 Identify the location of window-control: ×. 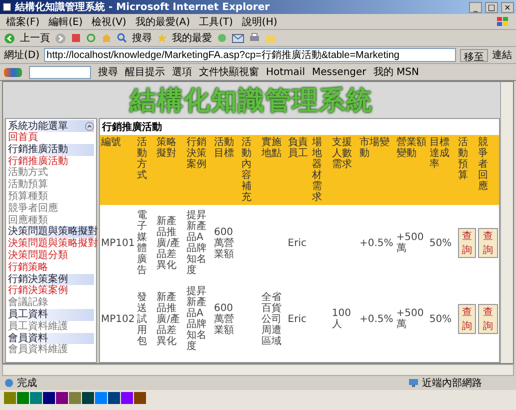
(507, 7).